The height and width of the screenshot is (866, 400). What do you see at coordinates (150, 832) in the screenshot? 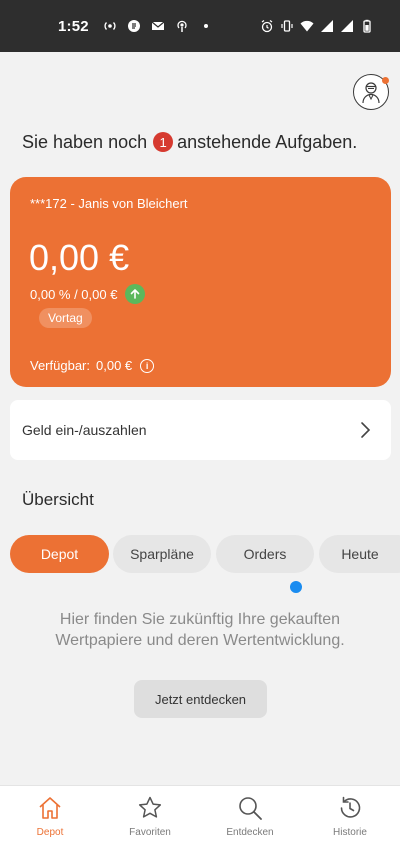
I see `nav-label: Favoriten` at bounding box center [150, 832].